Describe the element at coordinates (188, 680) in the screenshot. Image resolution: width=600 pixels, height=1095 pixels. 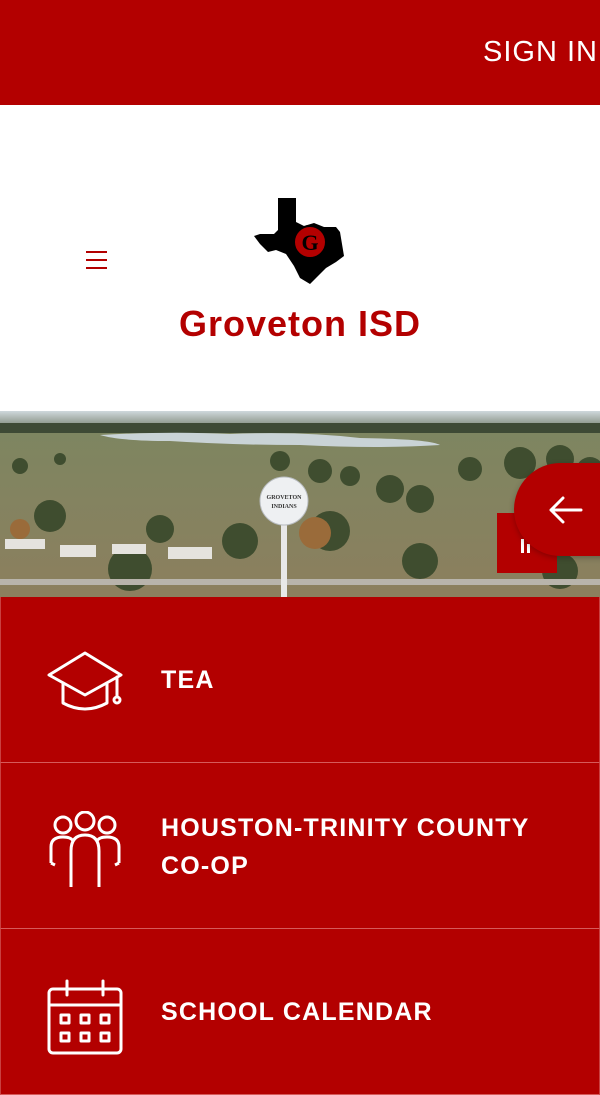
I see `quick-link-label: TEA` at that location.